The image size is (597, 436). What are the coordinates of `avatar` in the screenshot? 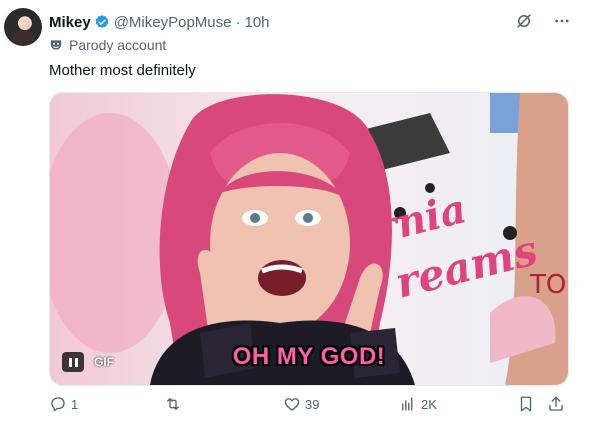 It's located at (23, 27).